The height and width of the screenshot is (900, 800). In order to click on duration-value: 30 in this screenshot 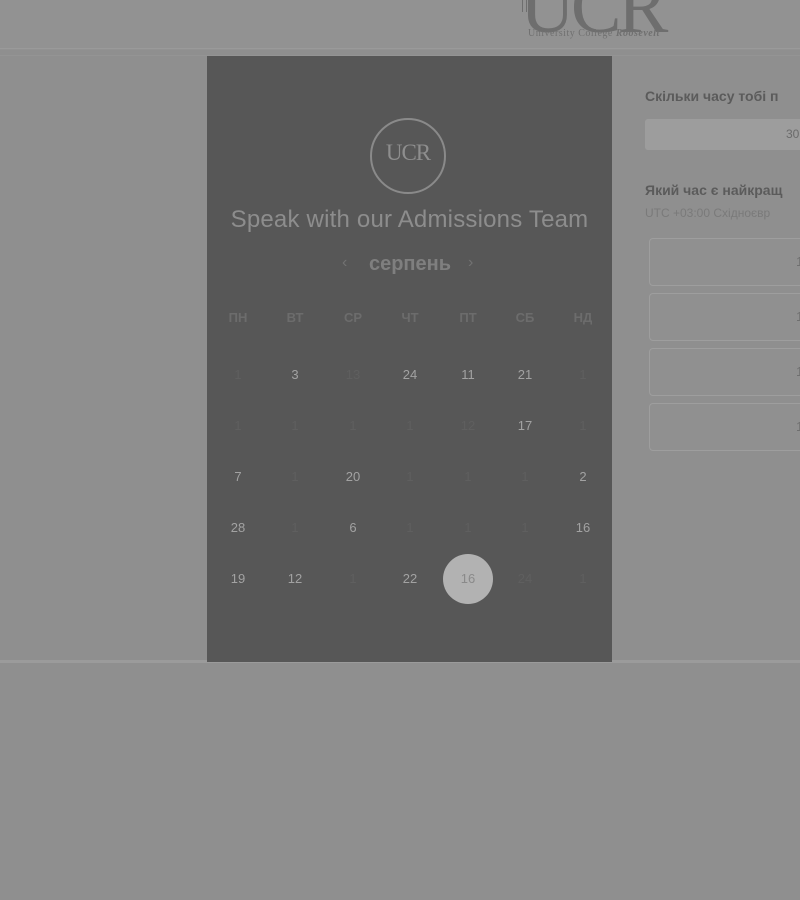, I will do `click(793, 134)`.